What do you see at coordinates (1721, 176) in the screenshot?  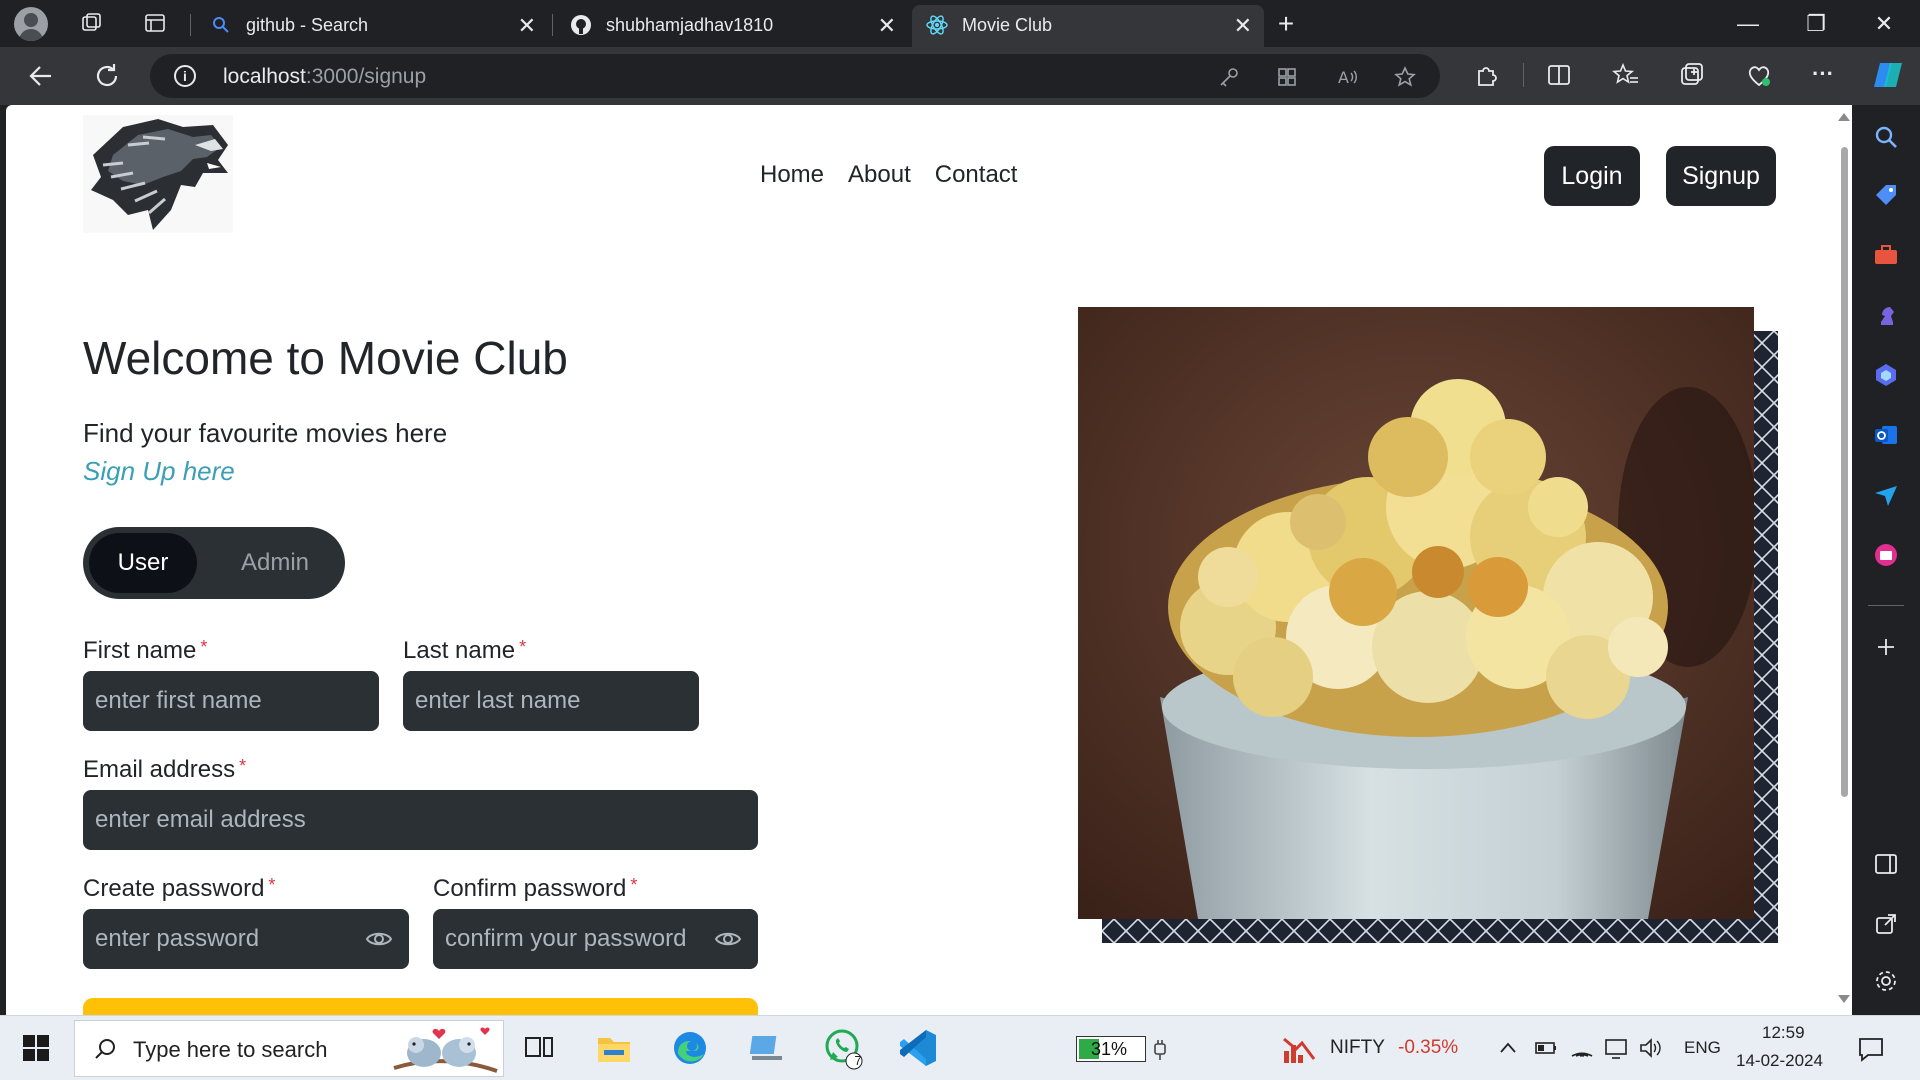 I see `signup-button: Signup` at bounding box center [1721, 176].